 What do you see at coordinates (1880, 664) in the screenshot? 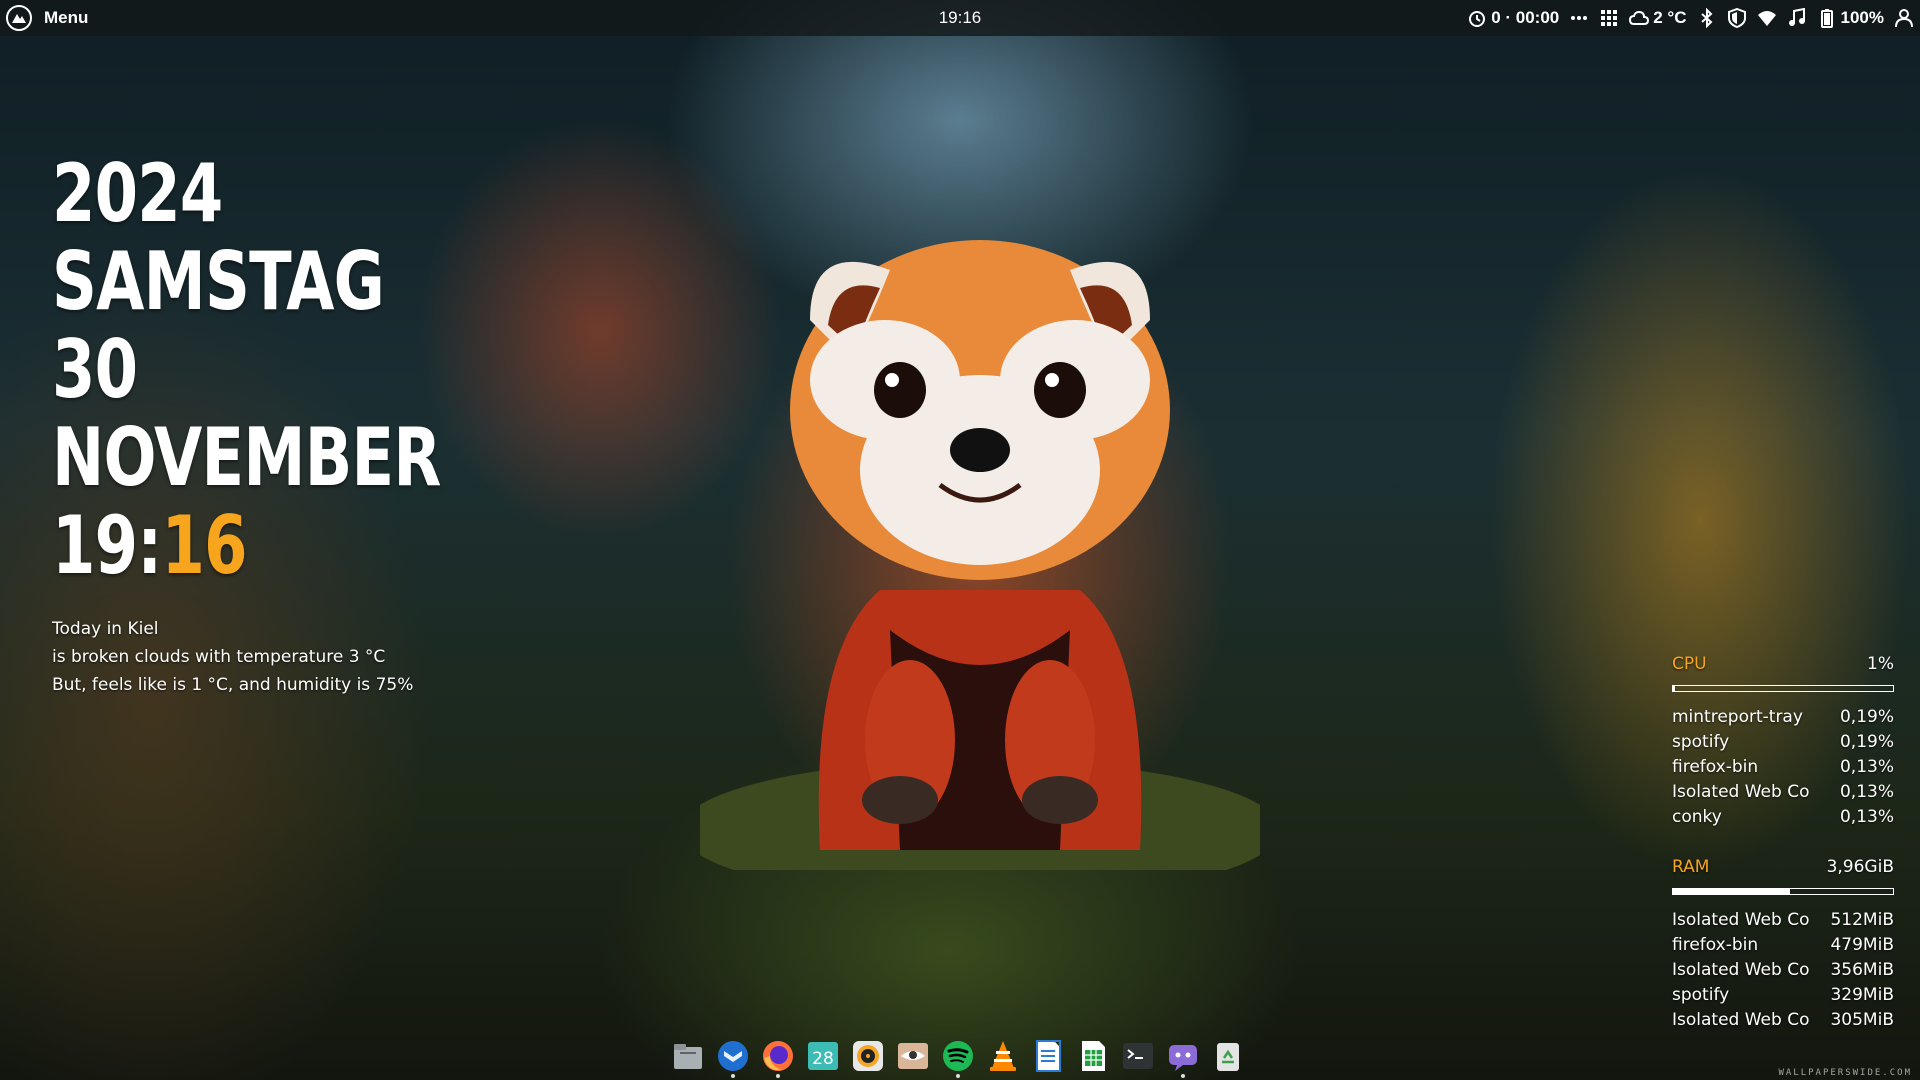
I see `cpu-value: 1%` at bounding box center [1880, 664].